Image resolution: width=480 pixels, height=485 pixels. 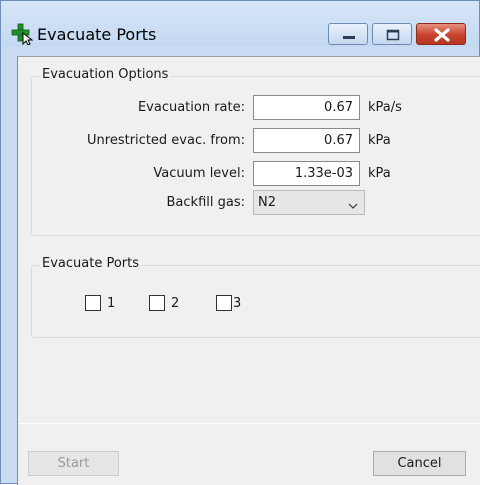 I want to click on port-3-label: 3, so click(x=237, y=303).